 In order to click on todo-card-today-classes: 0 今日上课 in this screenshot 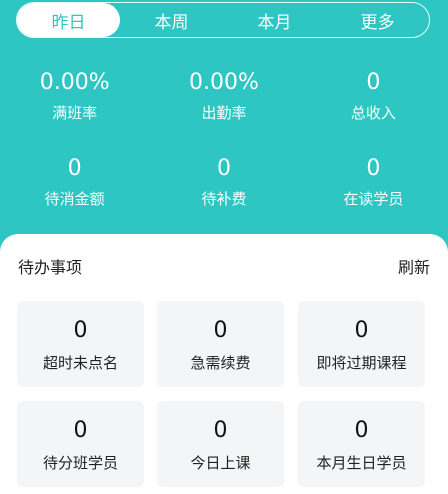, I will do `click(220, 444)`.